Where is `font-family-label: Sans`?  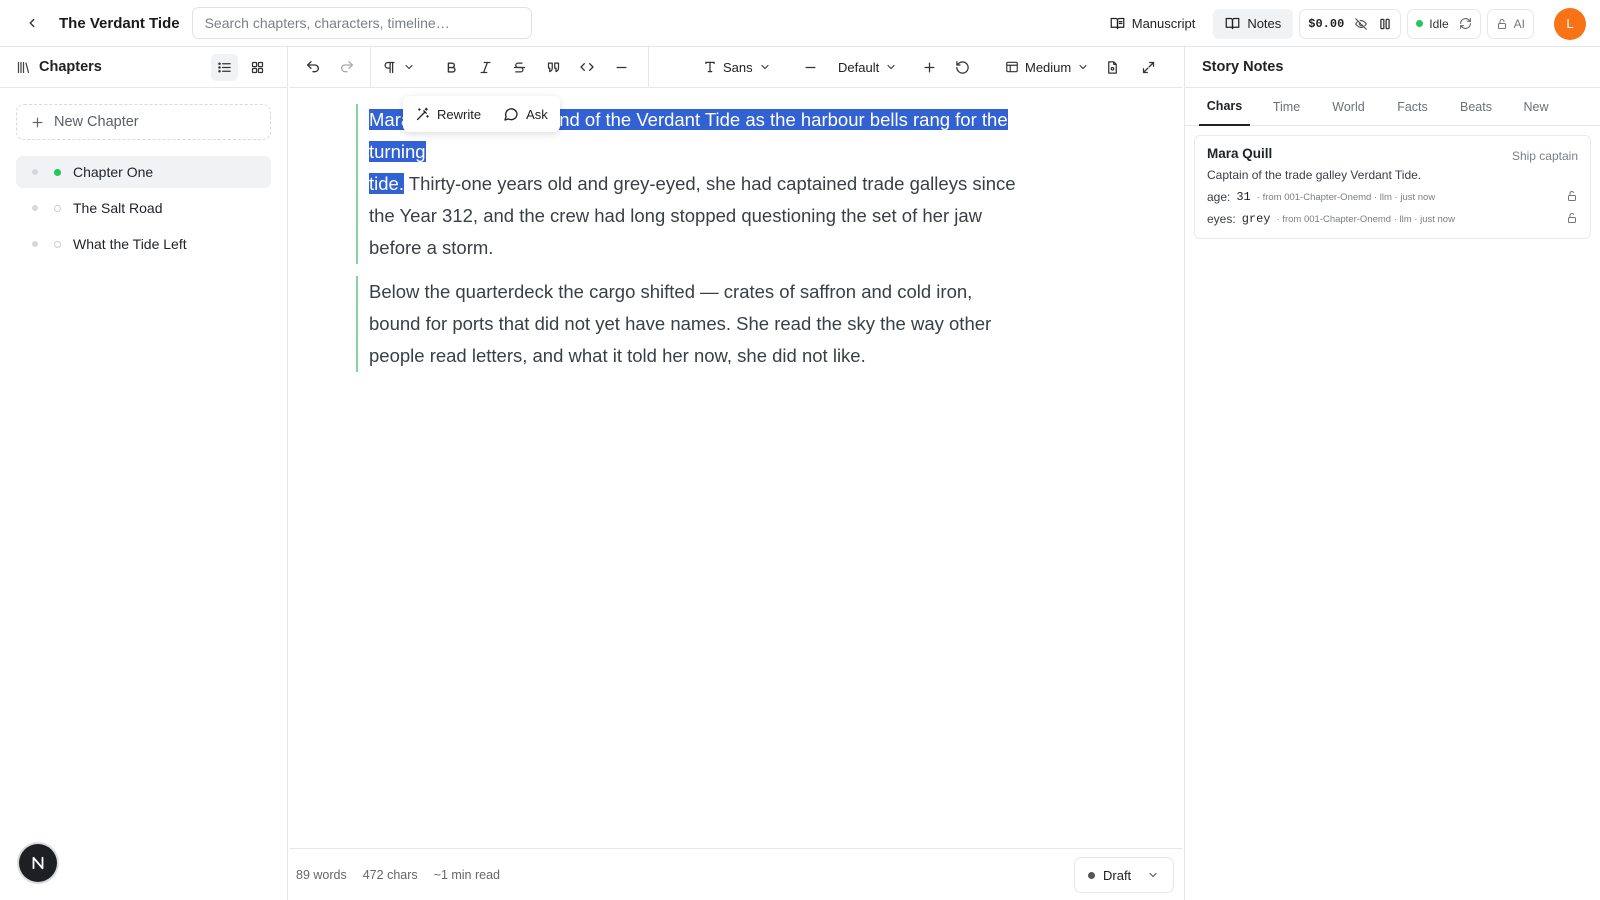 font-family-label: Sans is located at coordinates (738, 67).